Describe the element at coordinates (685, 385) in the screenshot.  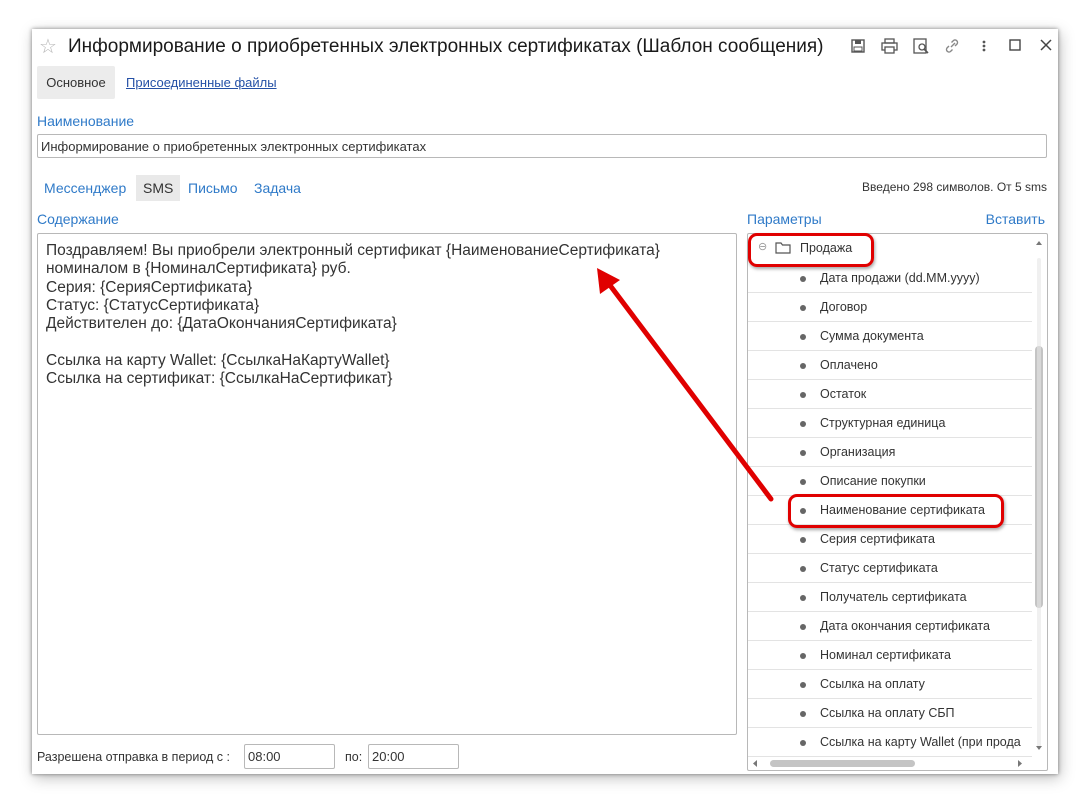
I see `annotation-arrow-icon` at that location.